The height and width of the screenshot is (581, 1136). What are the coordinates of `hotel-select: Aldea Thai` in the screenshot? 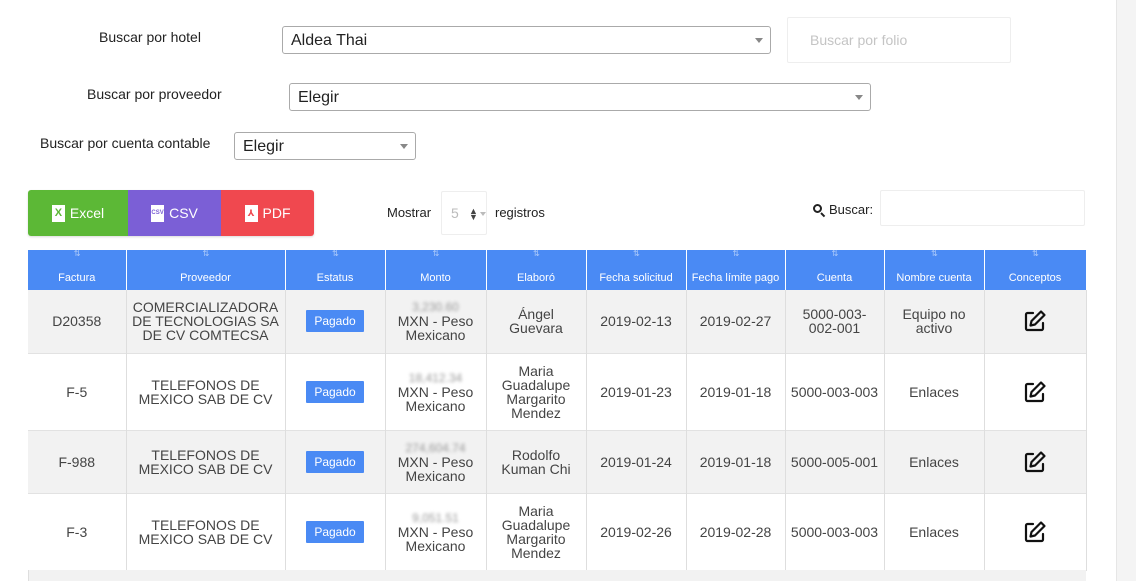 It's located at (526, 40).